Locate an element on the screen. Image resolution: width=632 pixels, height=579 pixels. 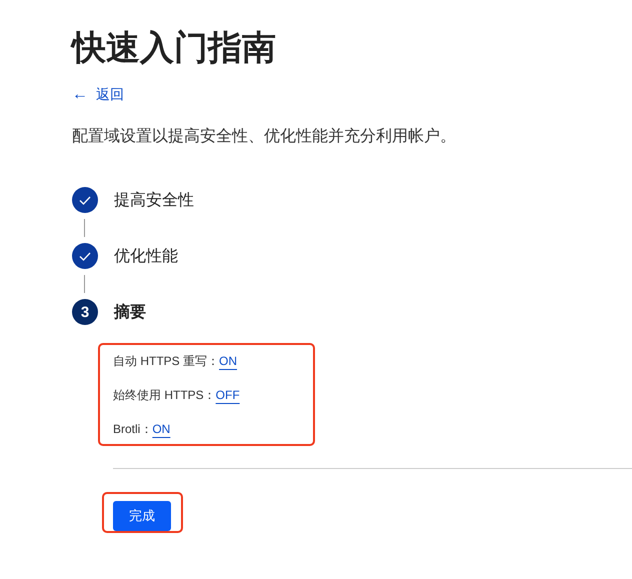
page-title: 快速入门指南 is located at coordinates (174, 48).